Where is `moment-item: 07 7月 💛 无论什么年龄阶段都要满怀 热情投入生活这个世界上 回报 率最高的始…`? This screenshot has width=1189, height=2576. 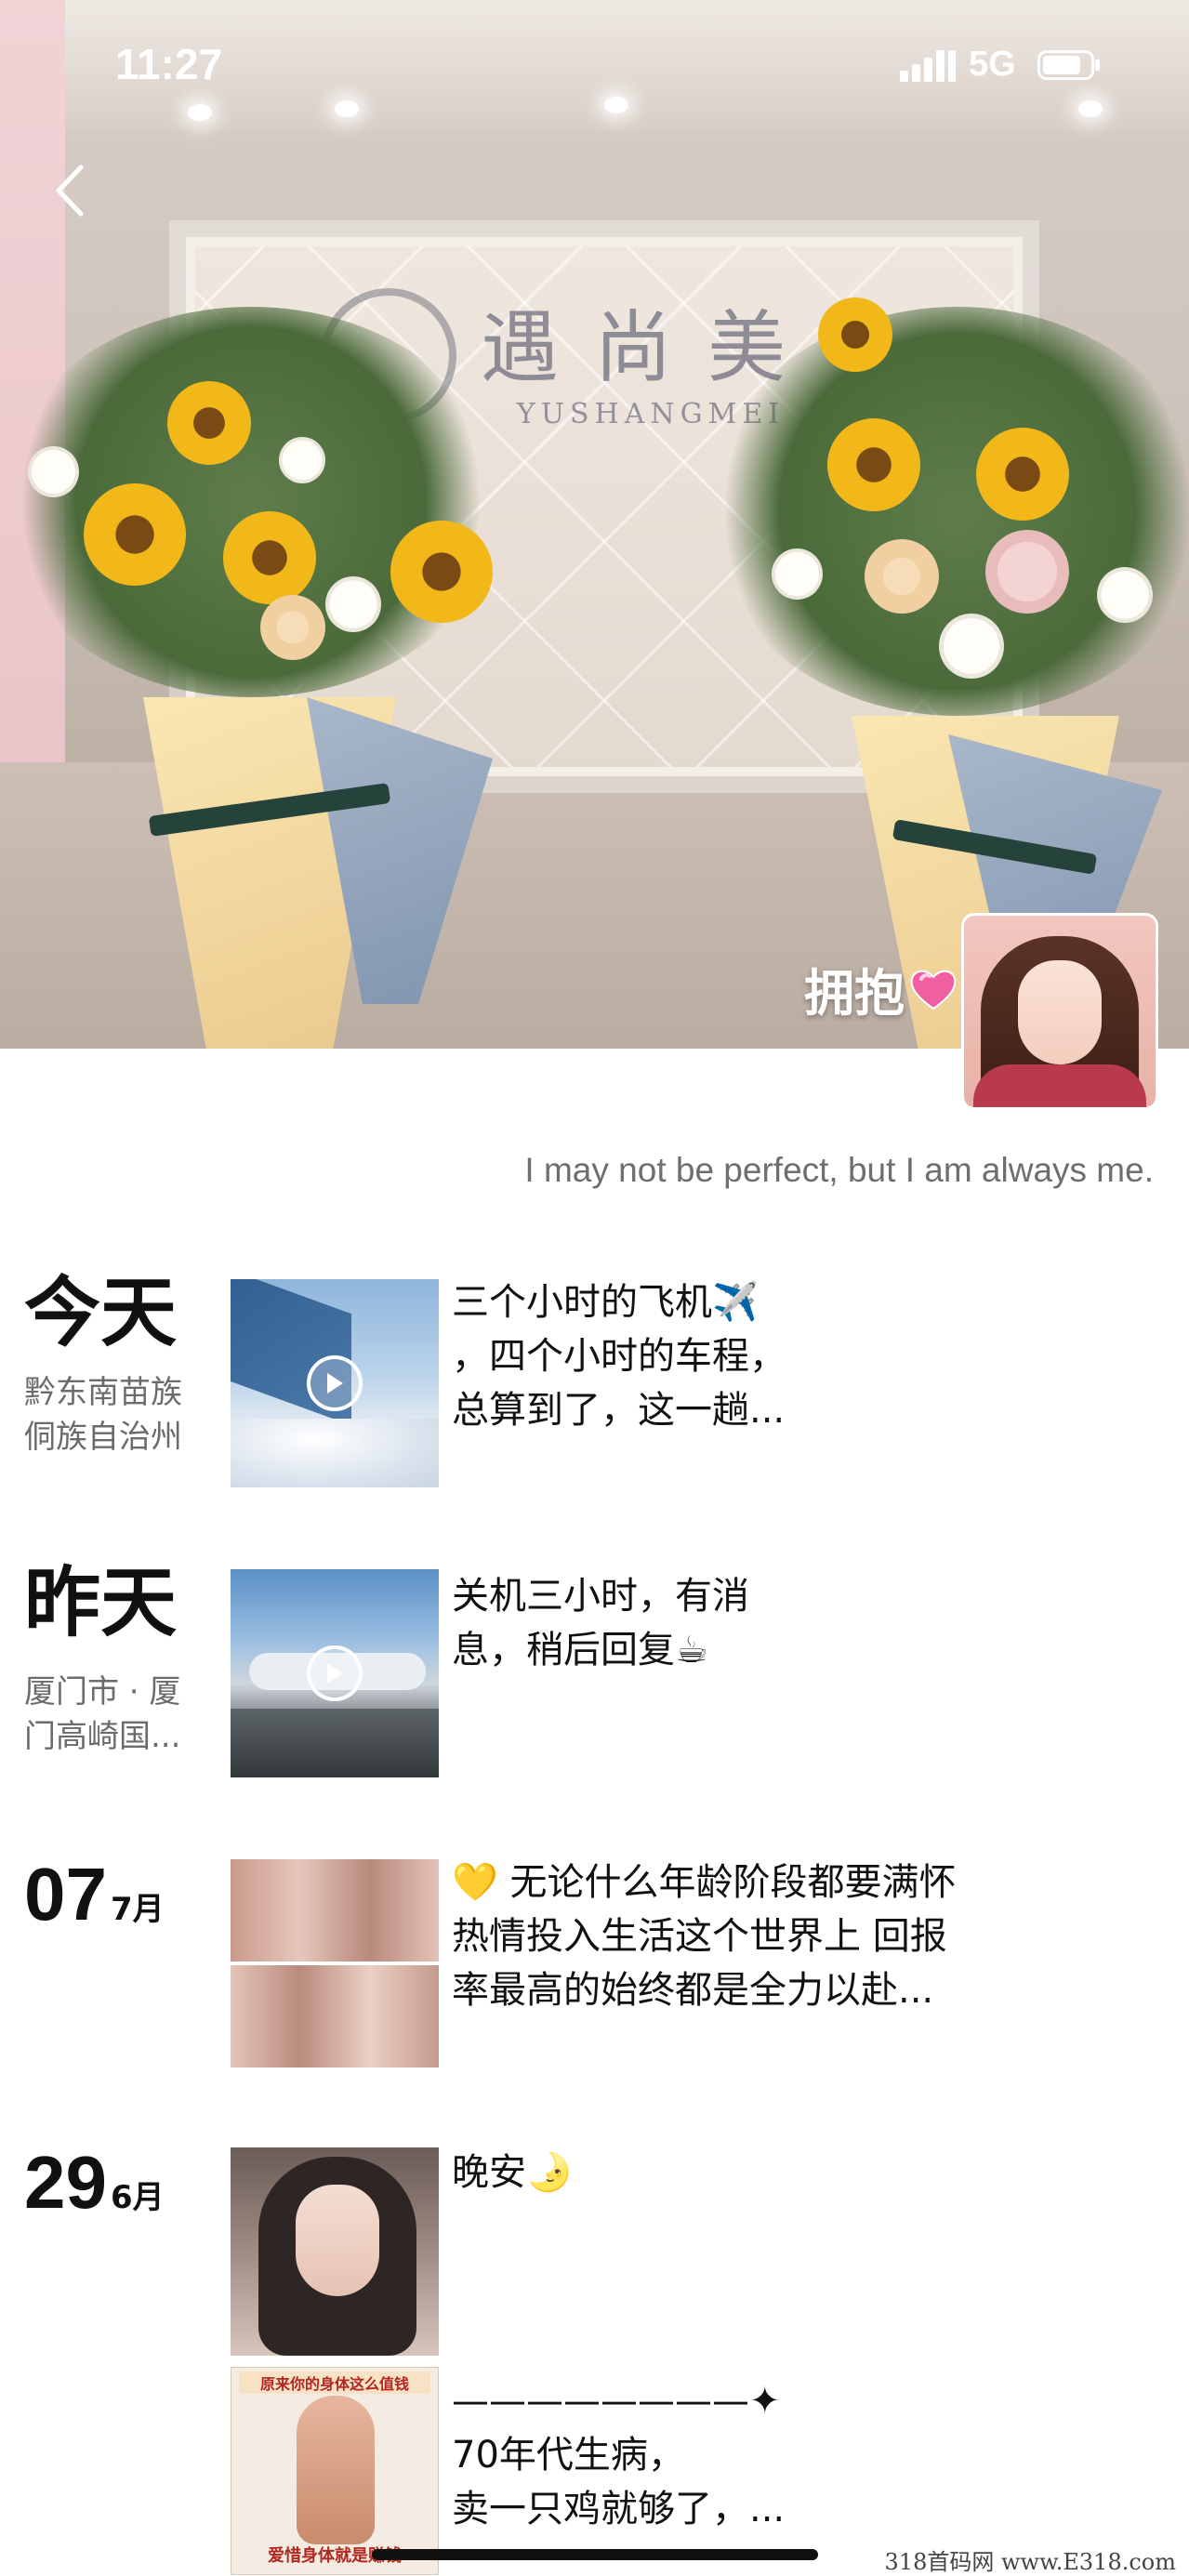
moment-item: 07 7月 💛 无论什么年龄阶段都要满怀 热情投入生活这个世界上 回报 率最高的始… is located at coordinates (594, 1967).